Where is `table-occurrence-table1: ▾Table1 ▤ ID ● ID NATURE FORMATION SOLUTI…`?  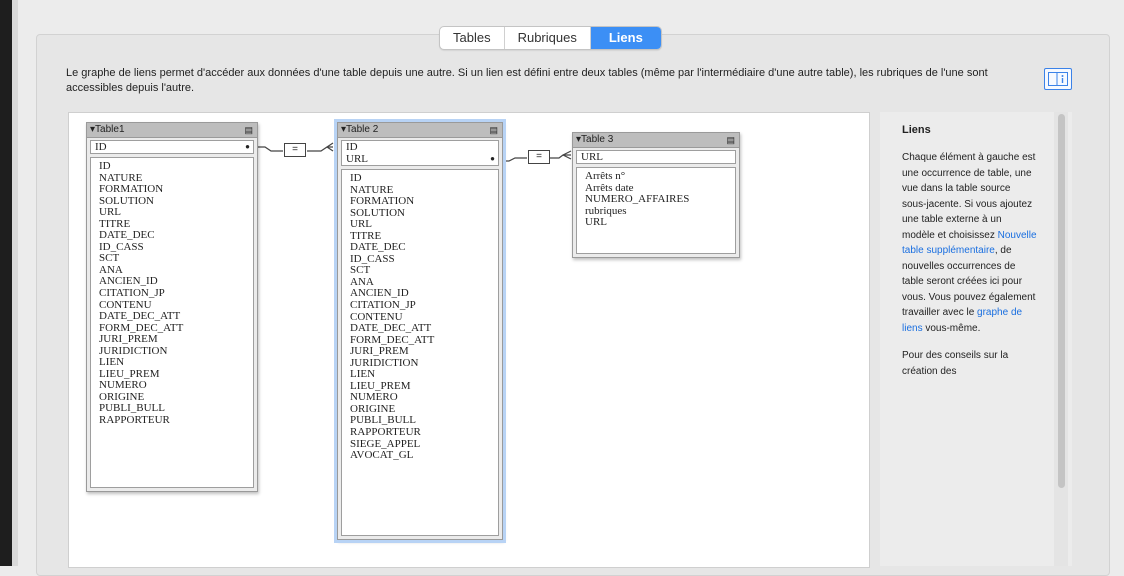 table-occurrence-table1: ▾Table1 ▤ ID ● ID NATURE FORMATION SOLUTI… is located at coordinates (172, 307).